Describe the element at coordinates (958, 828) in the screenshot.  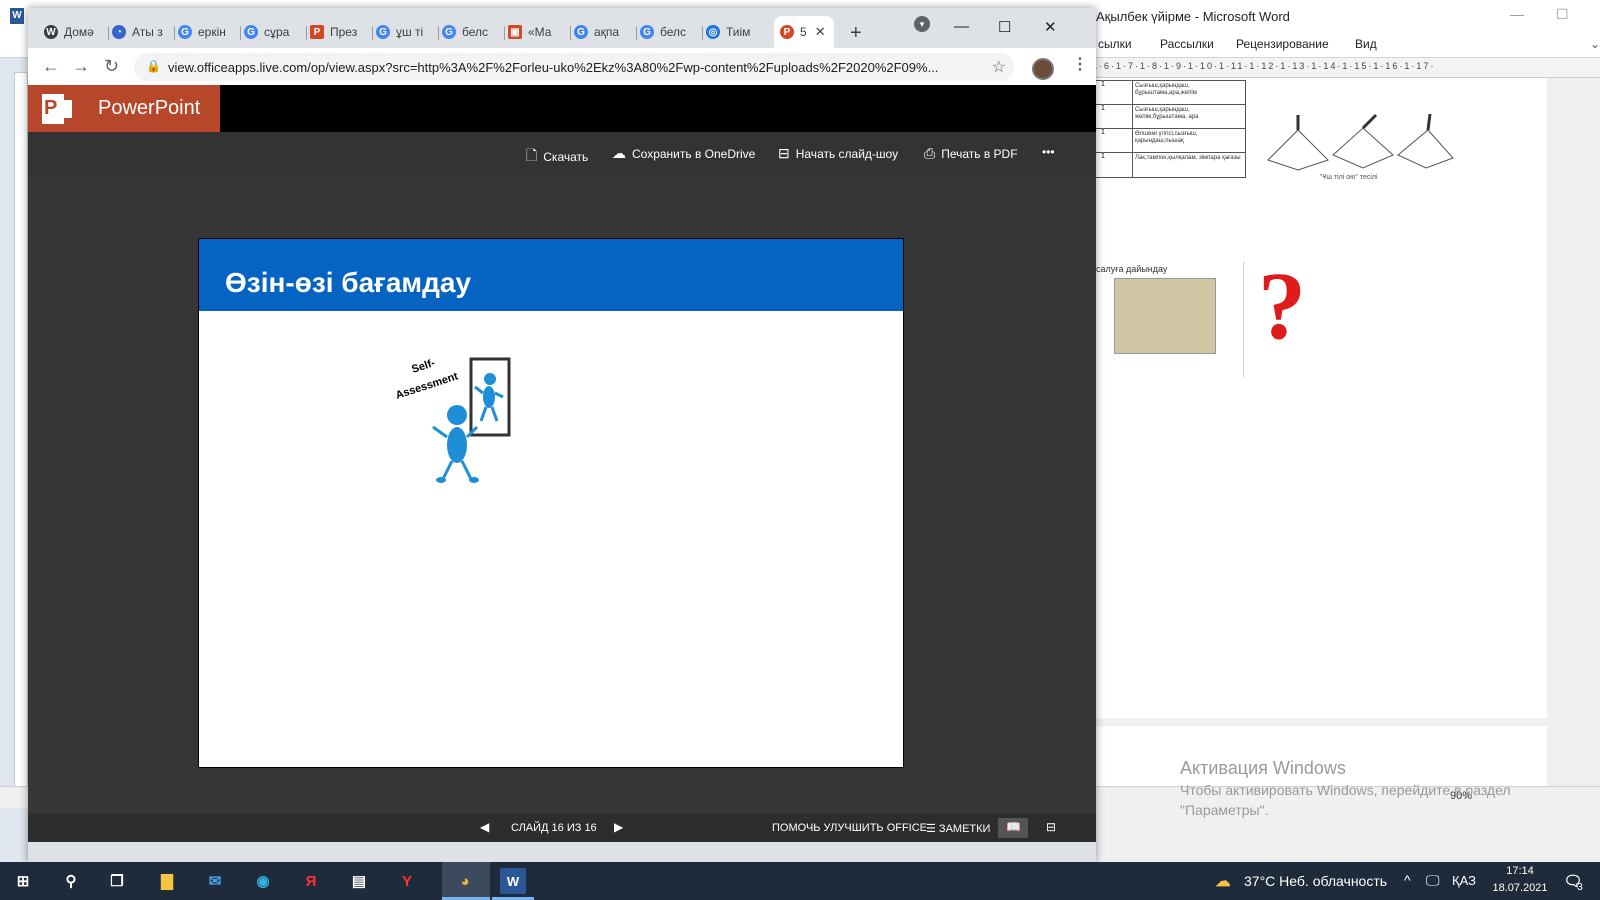
I see `notes-button: ☰ ЗАМЕТКИ` at that location.